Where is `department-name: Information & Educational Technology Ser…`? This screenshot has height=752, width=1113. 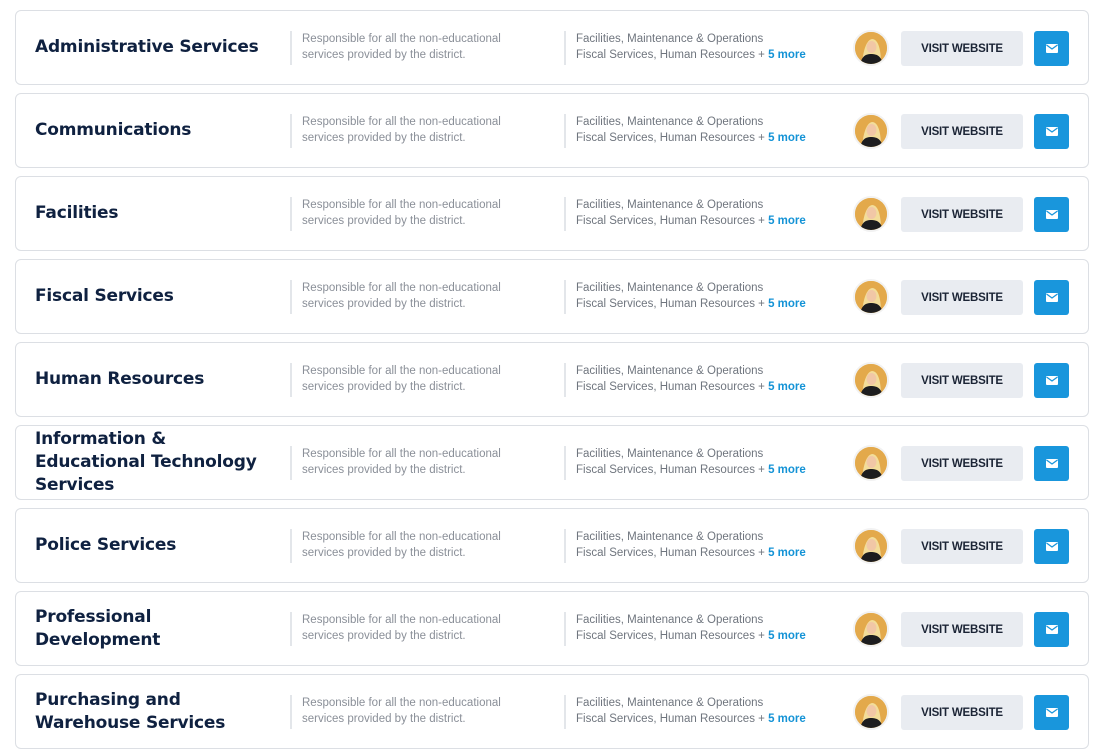
department-name: Information & Educational Technology Ser… is located at coordinates (146, 462).